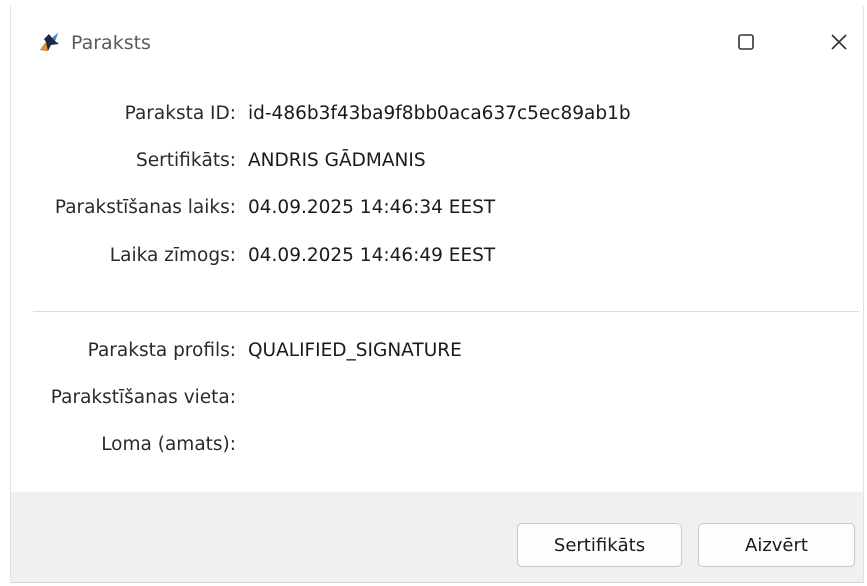 This screenshot has width=867, height=586. Describe the element at coordinates (145, 207) in the screenshot. I see `signing-time-label: Parakstīšanas laiks:` at that location.